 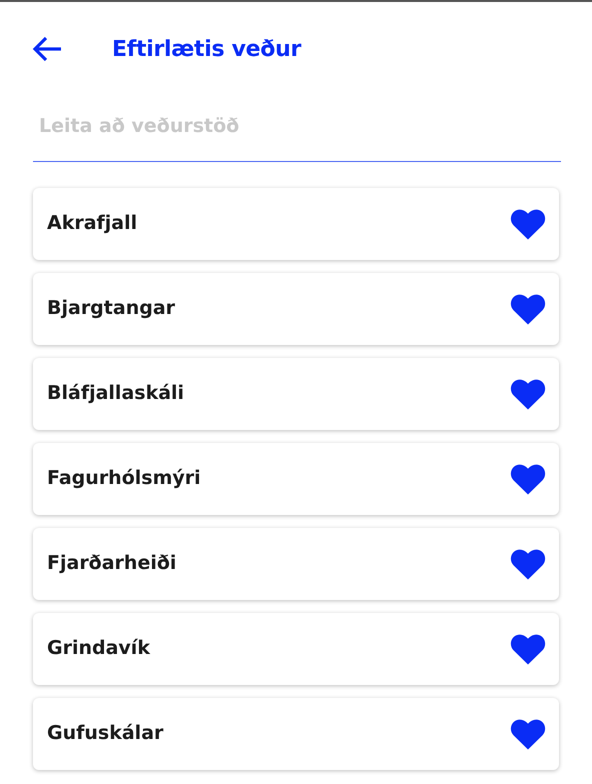 I want to click on station-card: Gufuskálar, so click(x=296, y=734).